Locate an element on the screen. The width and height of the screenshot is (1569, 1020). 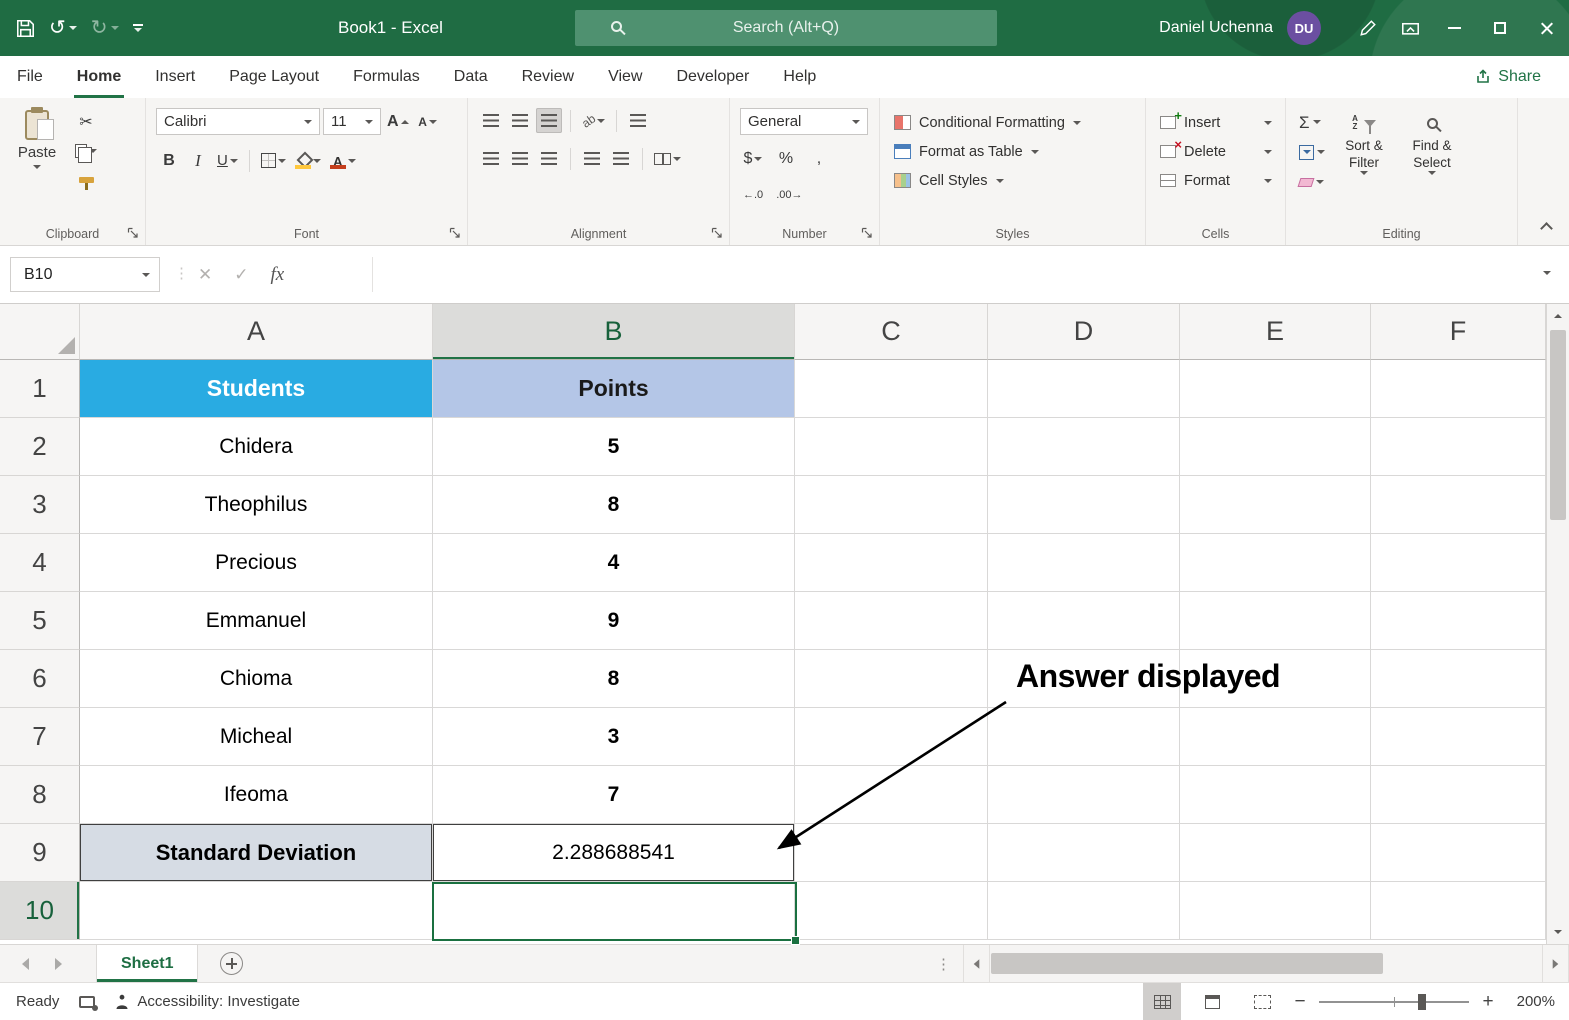
cell-e1 is located at coordinates (1275, 389).